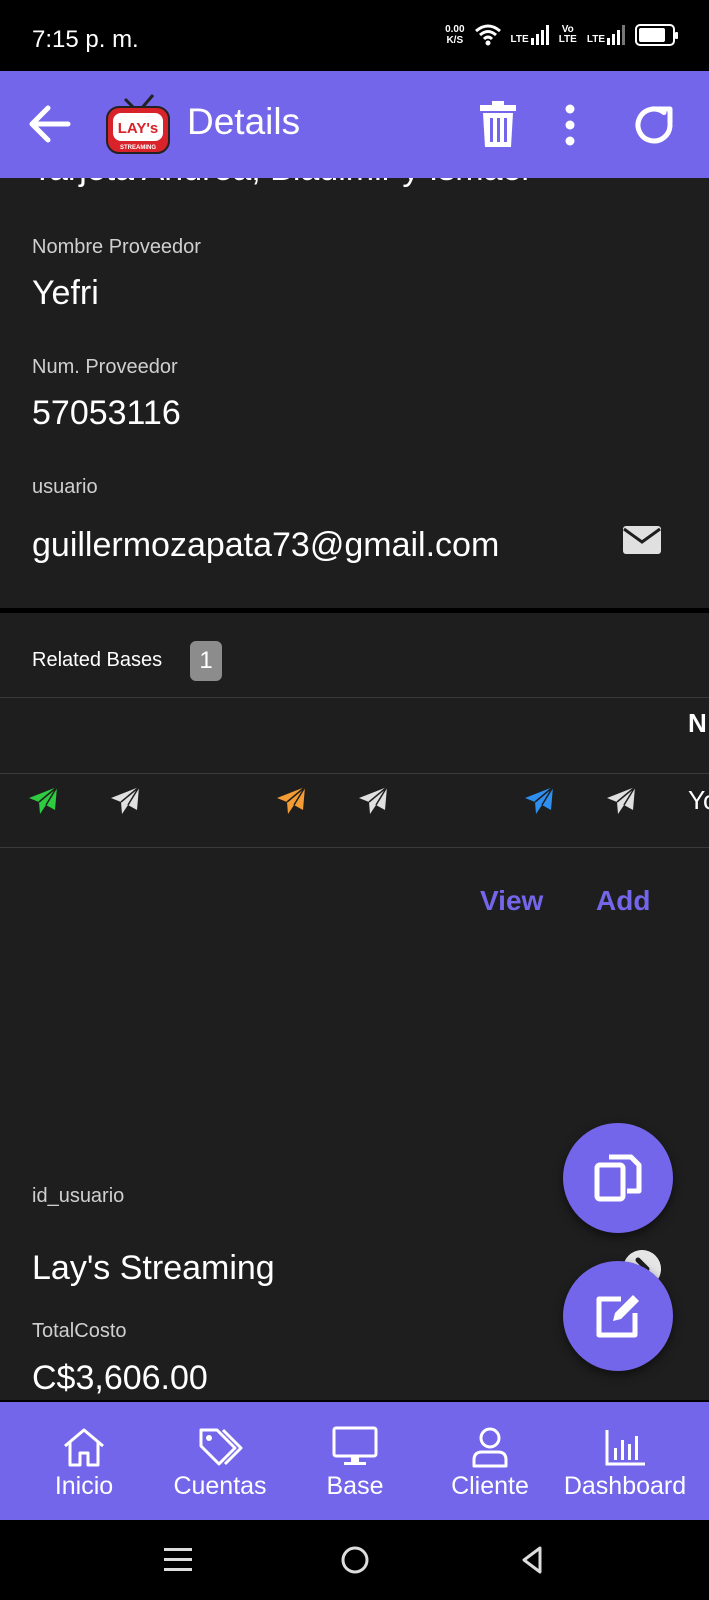 The image size is (709, 1600). Describe the element at coordinates (642, 540) in the screenshot. I see `mail-icon` at that location.